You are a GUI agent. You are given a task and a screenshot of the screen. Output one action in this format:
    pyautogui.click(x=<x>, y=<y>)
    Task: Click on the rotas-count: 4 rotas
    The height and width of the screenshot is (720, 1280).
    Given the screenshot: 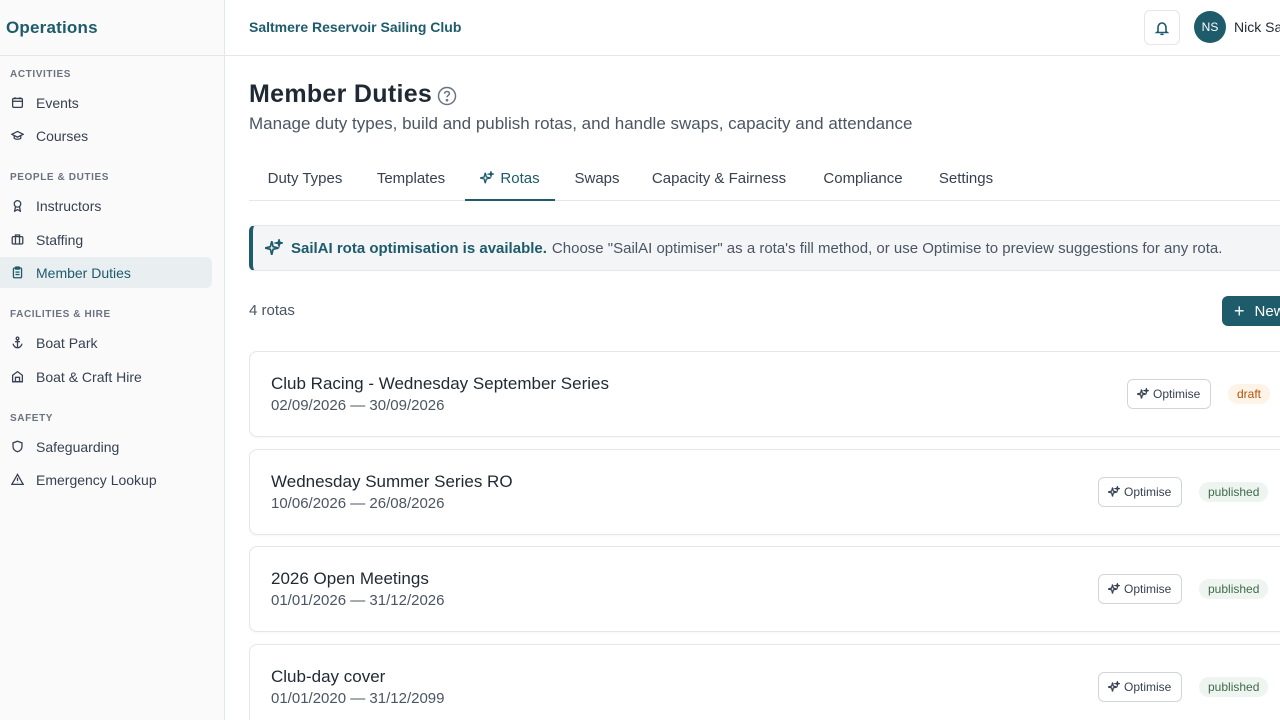 What is the action you would take?
    pyautogui.click(x=272, y=310)
    